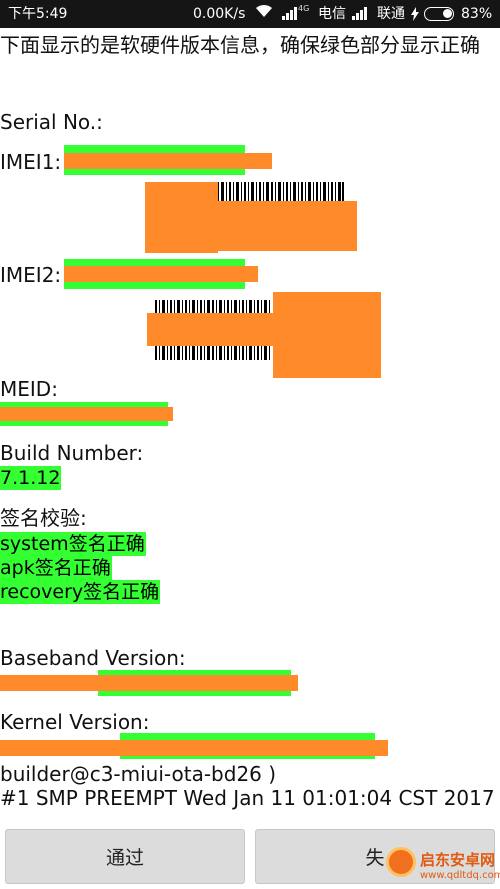  Describe the element at coordinates (31, 478) in the screenshot. I see `build-number-value: 7.1.12` at that location.